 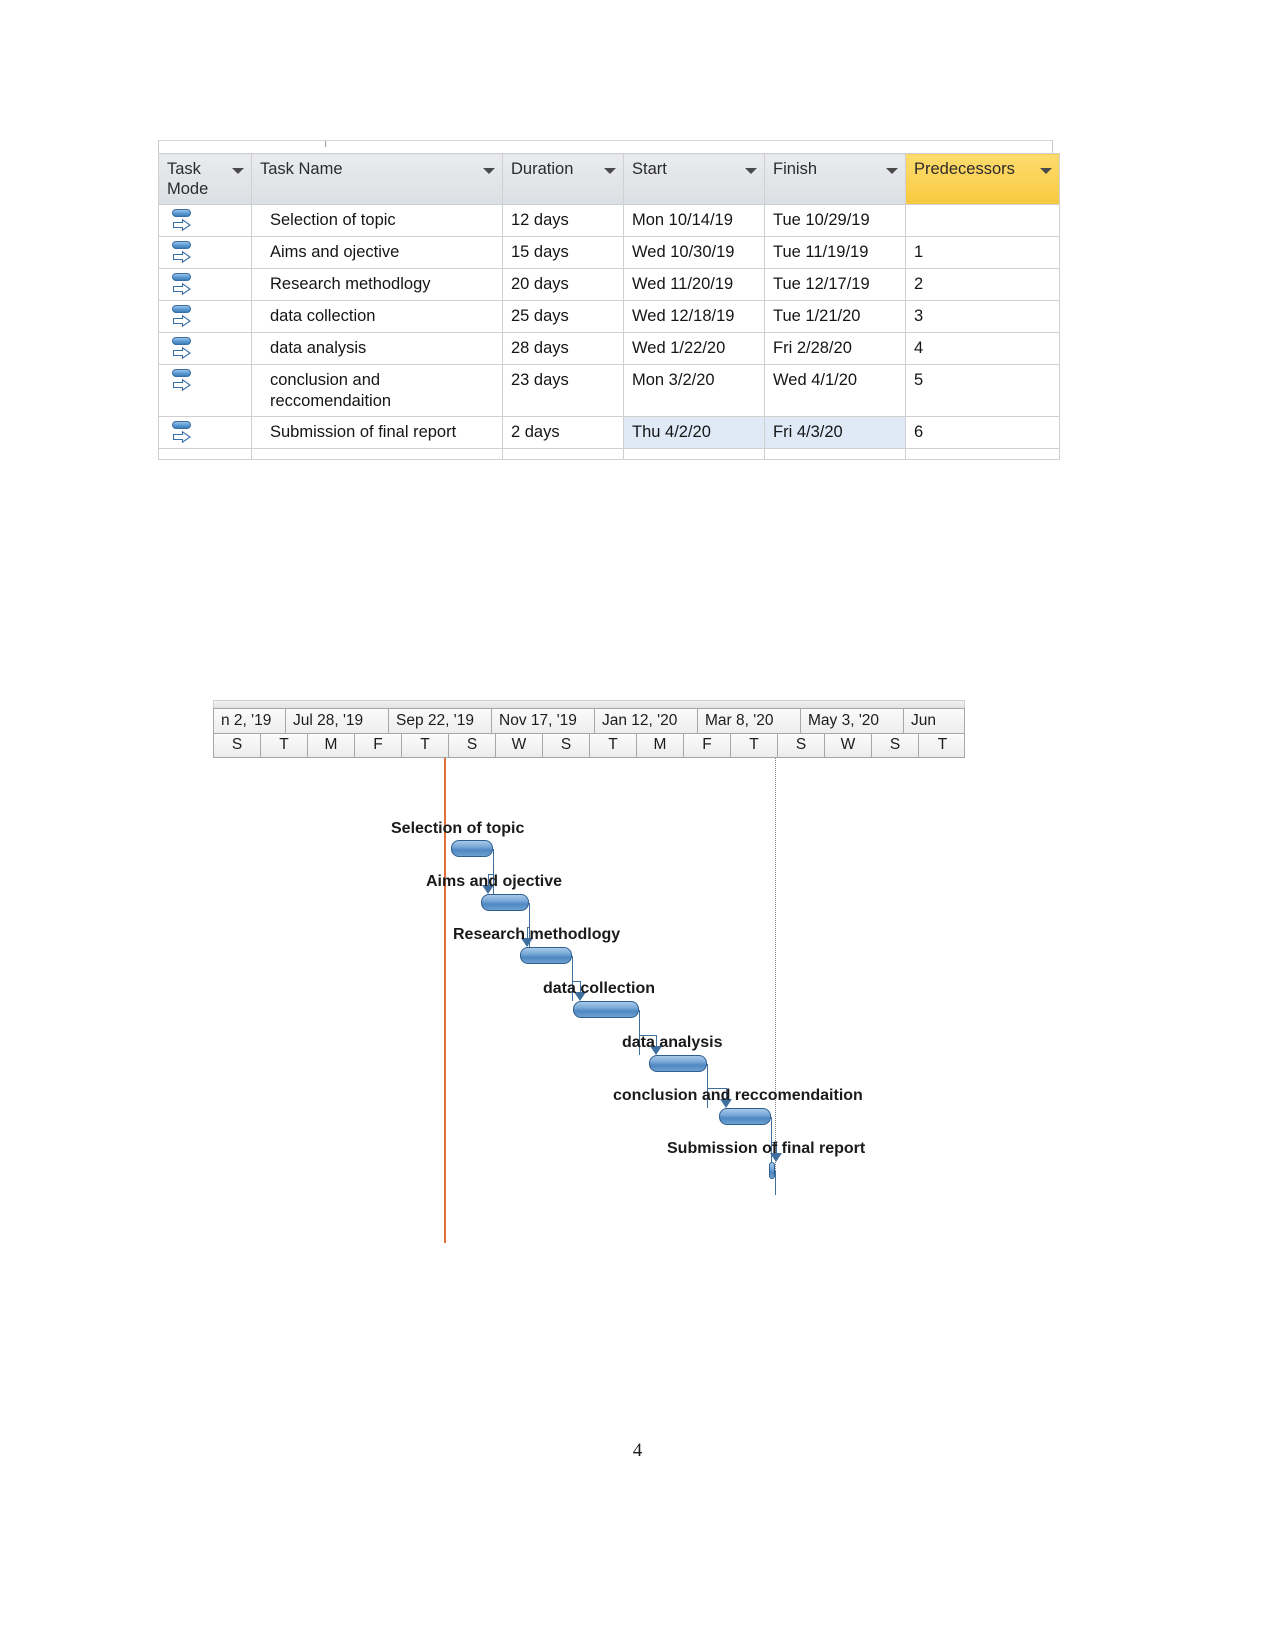 What do you see at coordinates (318, 348) in the screenshot?
I see `cell-task-name-text: data analysis` at bounding box center [318, 348].